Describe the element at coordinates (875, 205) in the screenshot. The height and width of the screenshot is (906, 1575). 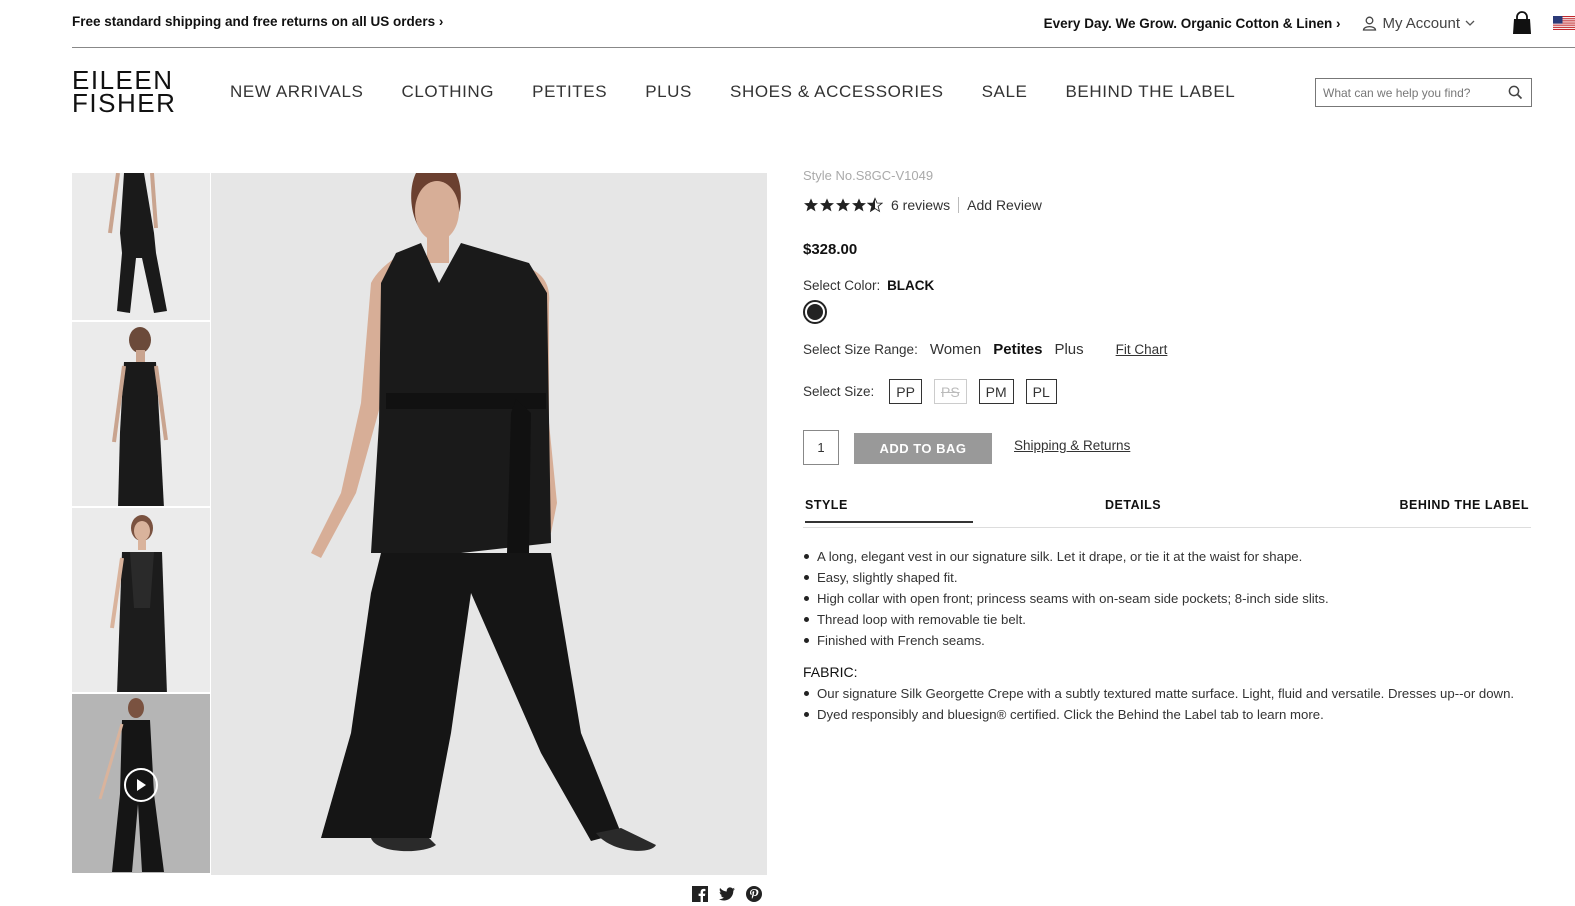
I see `half-star-icon` at that location.